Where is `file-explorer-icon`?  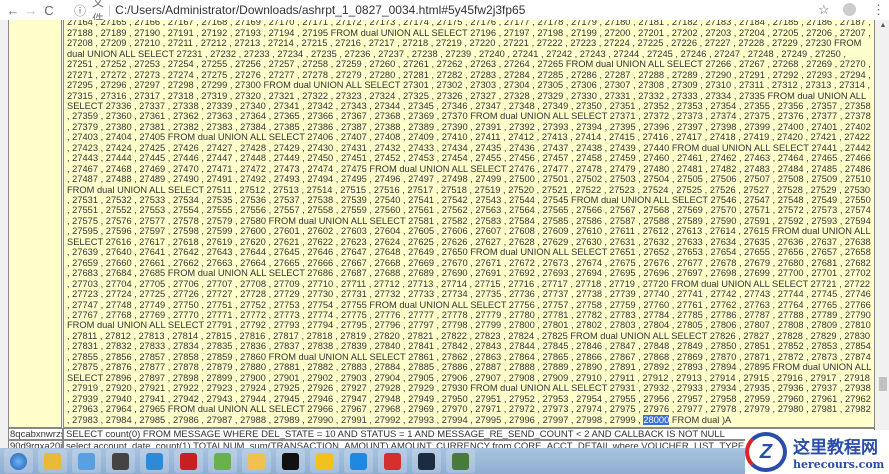
file-explorer-icon is located at coordinates (256, 461).